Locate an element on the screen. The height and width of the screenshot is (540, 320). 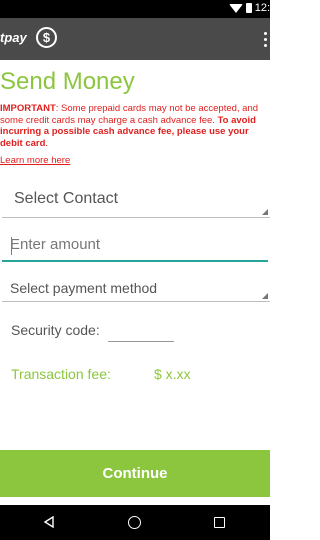
app-brand: tpay is located at coordinates (13, 37).